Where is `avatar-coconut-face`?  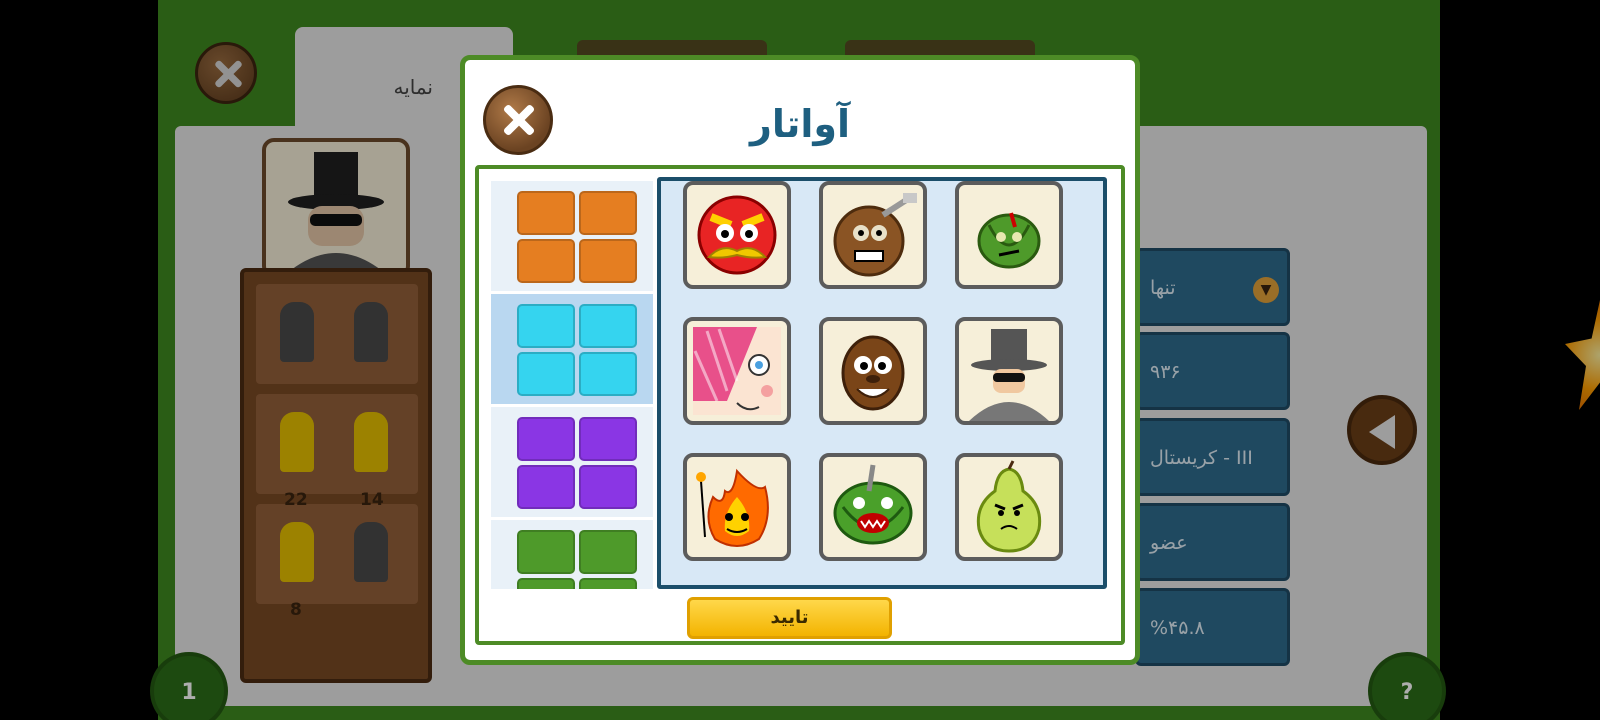 avatar-coconut-face is located at coordinates (873, 371).